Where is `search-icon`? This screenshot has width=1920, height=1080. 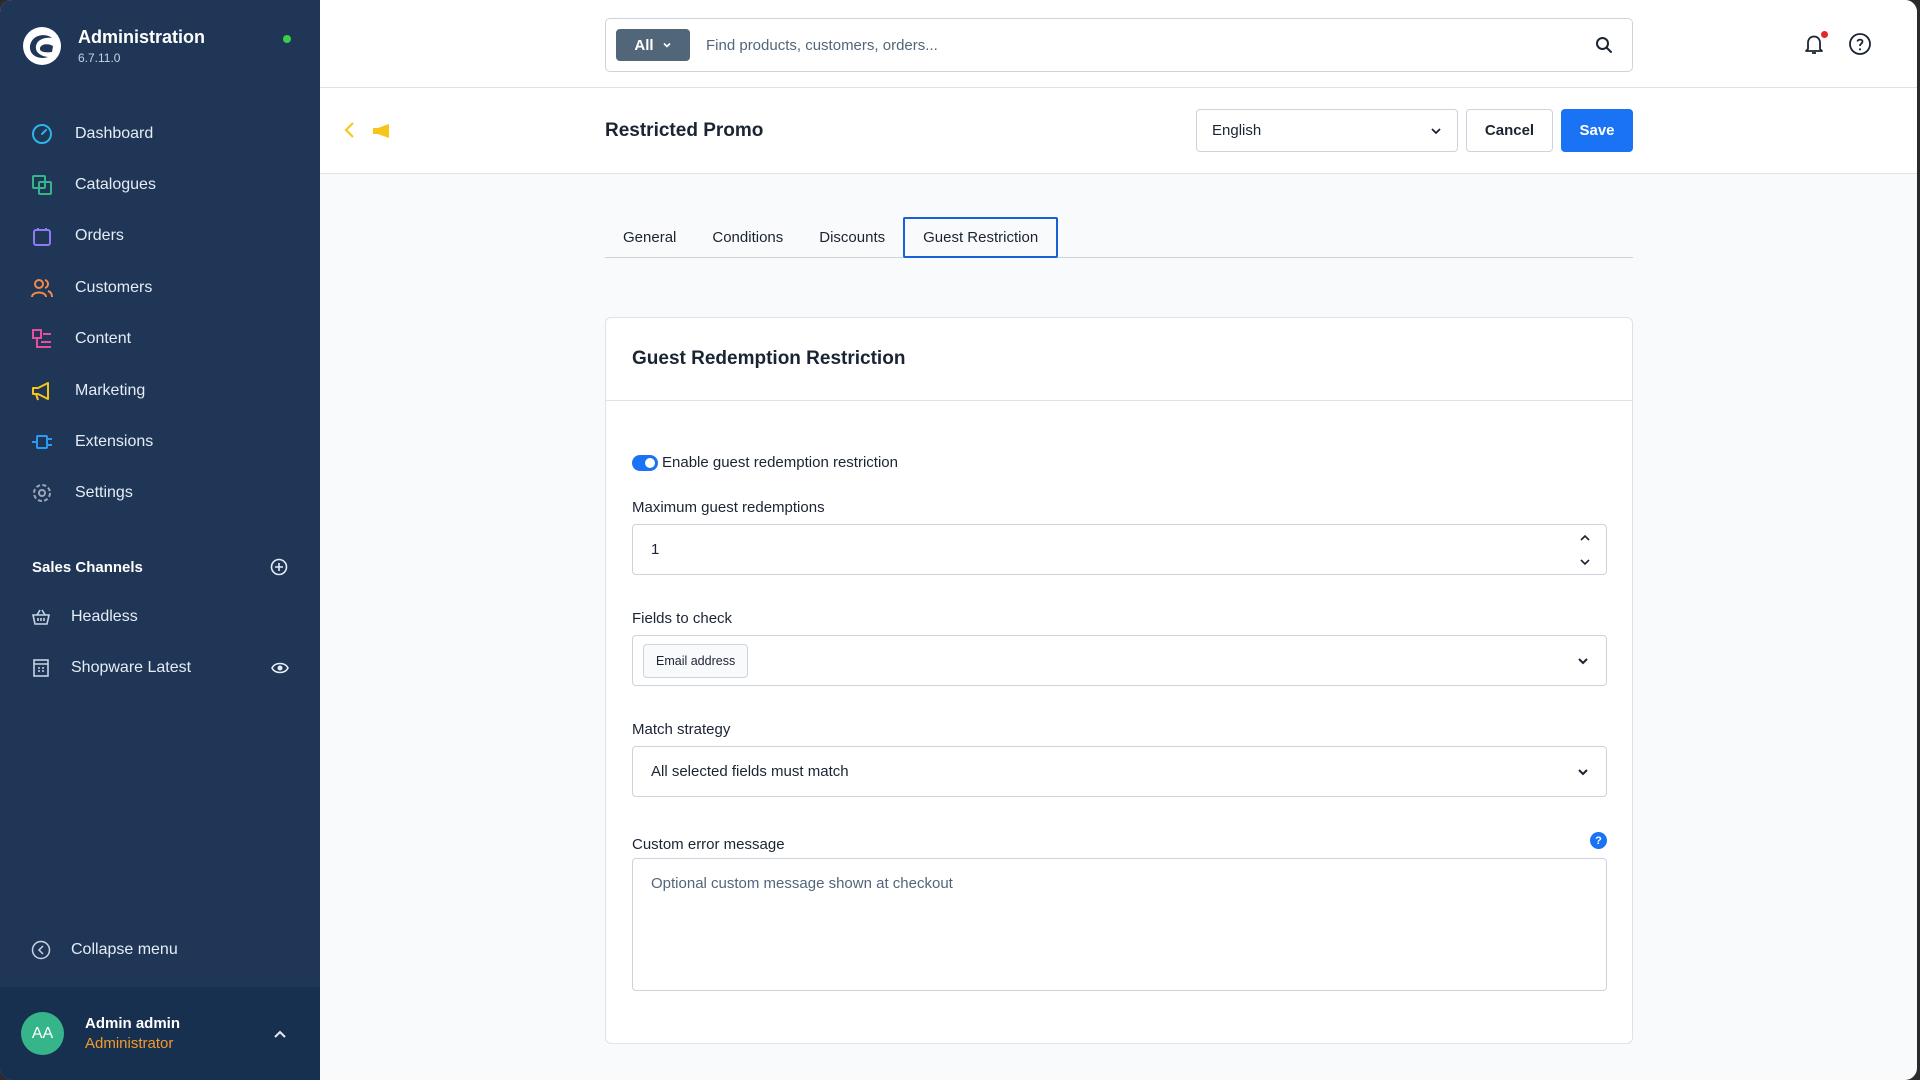
search-icon is located at coordinates (1604, 45).